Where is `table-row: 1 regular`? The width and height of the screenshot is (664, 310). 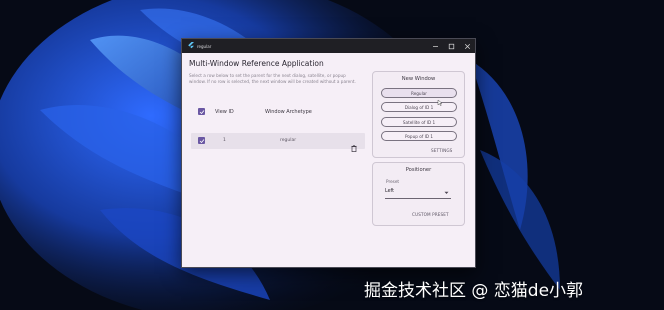
table-row: 1 regular is located at coordinates (278, 142).